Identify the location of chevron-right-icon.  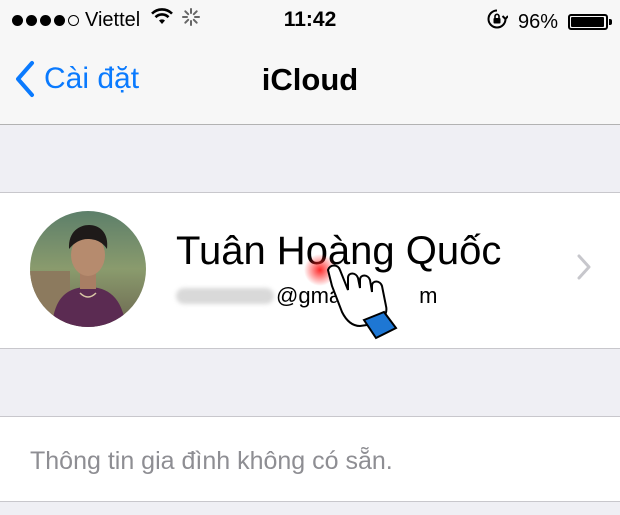
(584, 267).